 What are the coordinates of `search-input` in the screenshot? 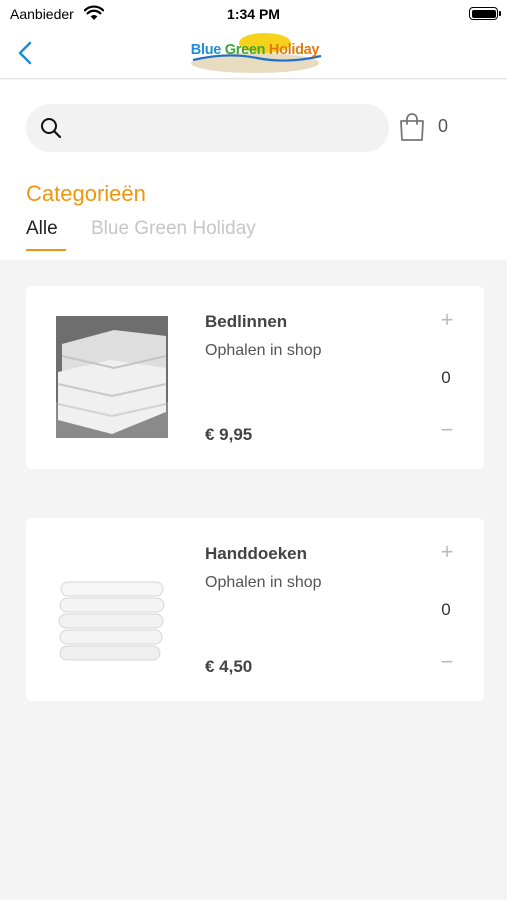 It's located at (222, 128).